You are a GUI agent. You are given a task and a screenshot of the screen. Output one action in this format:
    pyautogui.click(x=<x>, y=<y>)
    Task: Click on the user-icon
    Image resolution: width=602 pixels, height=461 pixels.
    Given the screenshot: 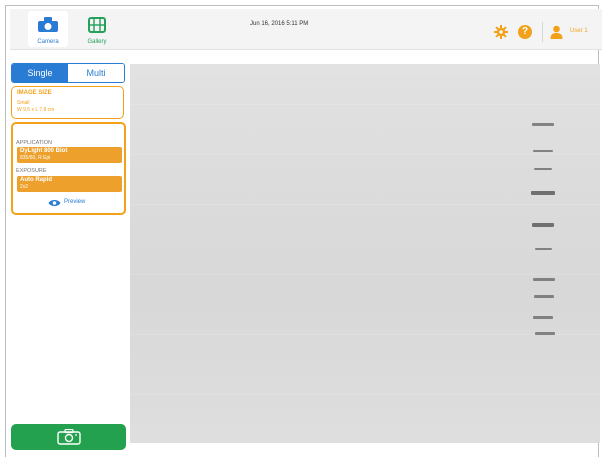 What is the action you would take?
    pyautogui.click(x=556, y=32)
    